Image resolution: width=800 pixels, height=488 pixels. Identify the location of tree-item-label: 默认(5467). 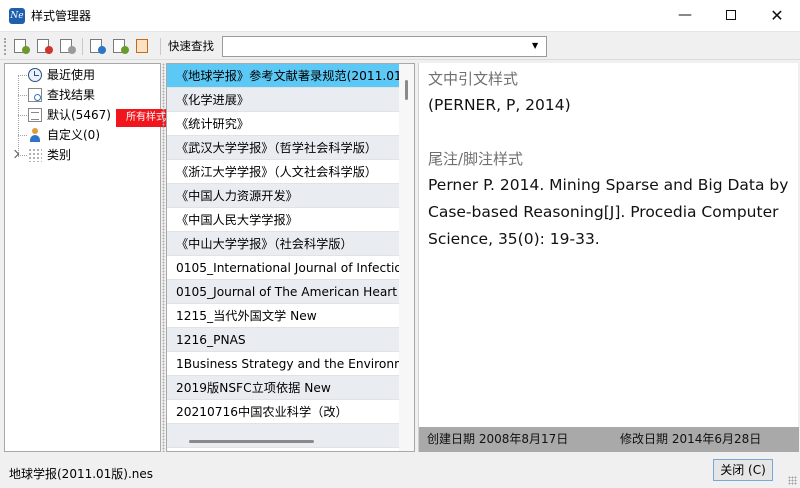
(79, 115).